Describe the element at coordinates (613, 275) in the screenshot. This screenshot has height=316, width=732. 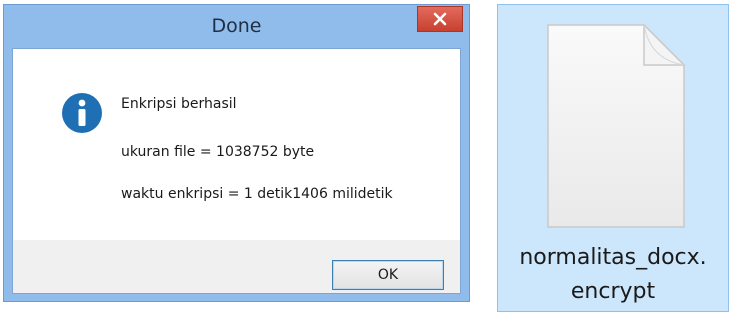
I see `file-name: normalitas_docx. encrypt` at that location.